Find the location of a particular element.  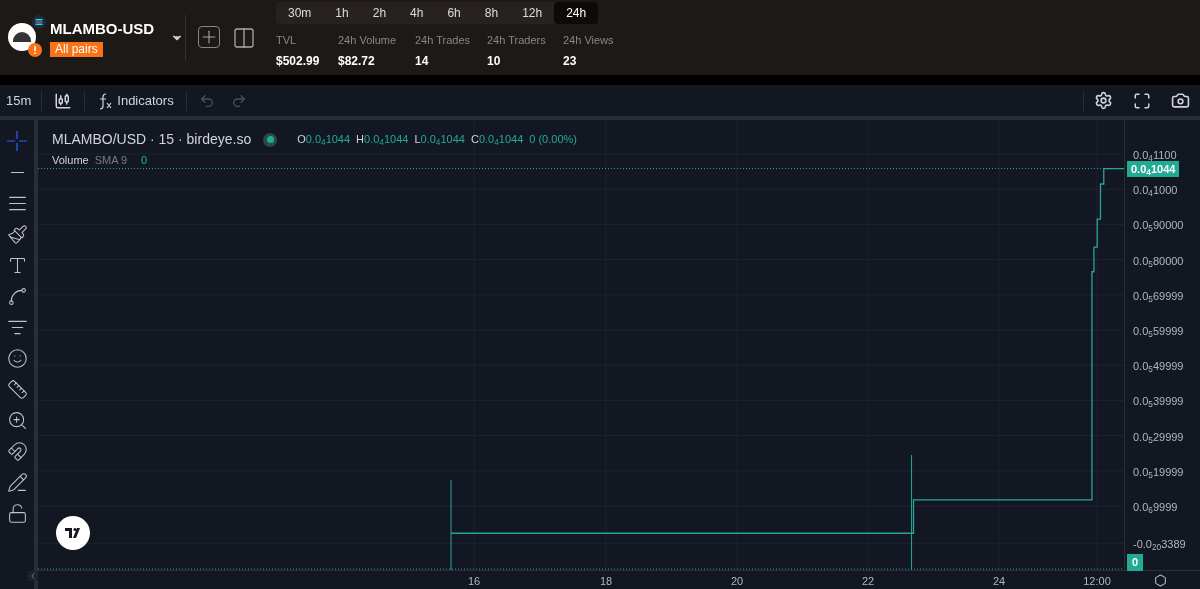

ruler-icon is located at coordinates (17, 389).